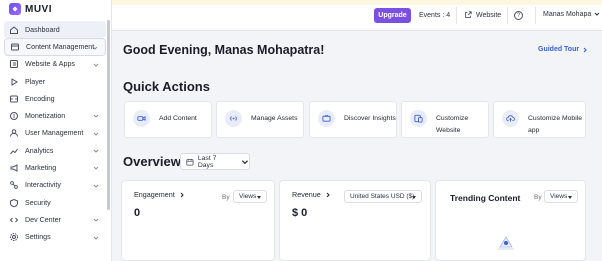 The image size is (602, 261). I want to click on users-icon, so click(14, 133).